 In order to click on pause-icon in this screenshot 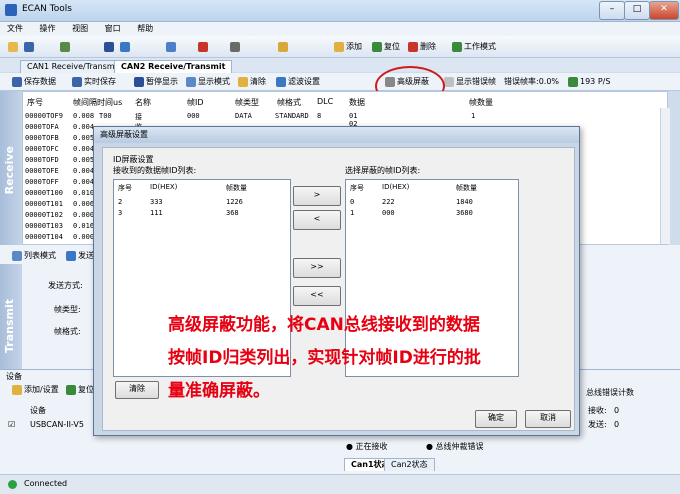, I will do `click(110, 47)`.